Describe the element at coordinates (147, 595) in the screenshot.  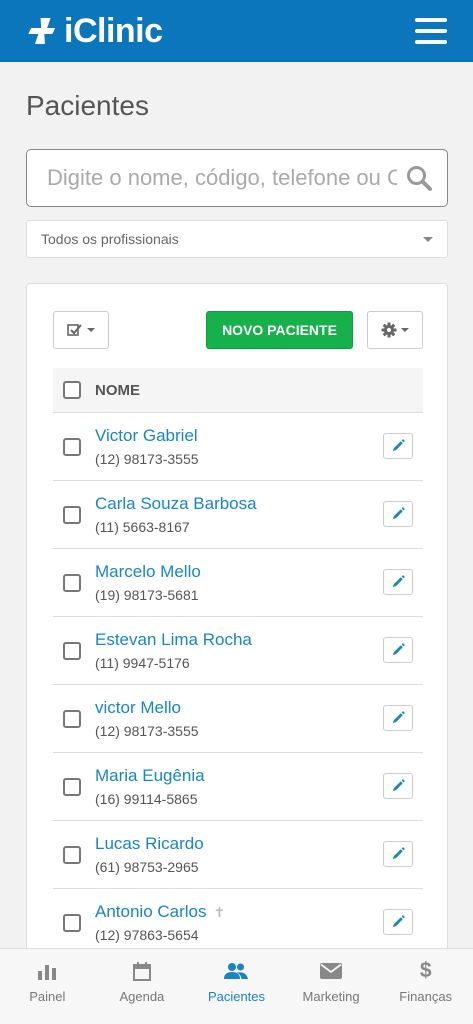
I see `patient-phone: (19) 98173-5681` at that location.